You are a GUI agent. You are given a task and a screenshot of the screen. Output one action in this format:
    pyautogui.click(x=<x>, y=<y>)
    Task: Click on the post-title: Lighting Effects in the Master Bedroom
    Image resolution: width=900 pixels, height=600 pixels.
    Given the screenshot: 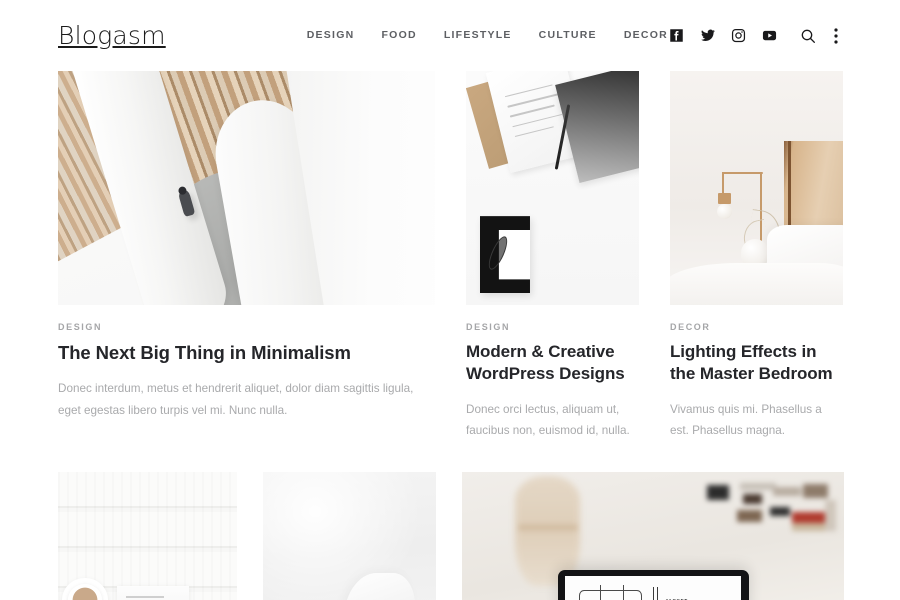 What is the action you would take?
    pyautogui.click(x=756, y=363)
    